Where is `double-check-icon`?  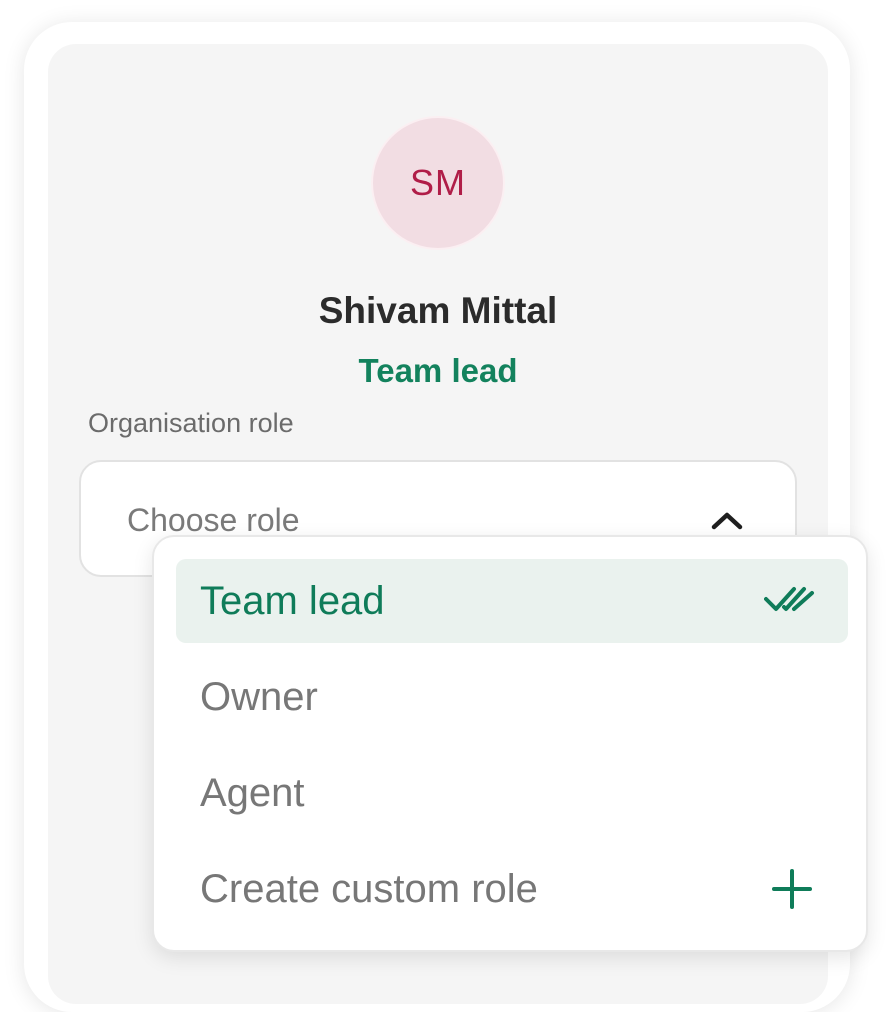
double-check-icon is located at coordinates (789, 599).